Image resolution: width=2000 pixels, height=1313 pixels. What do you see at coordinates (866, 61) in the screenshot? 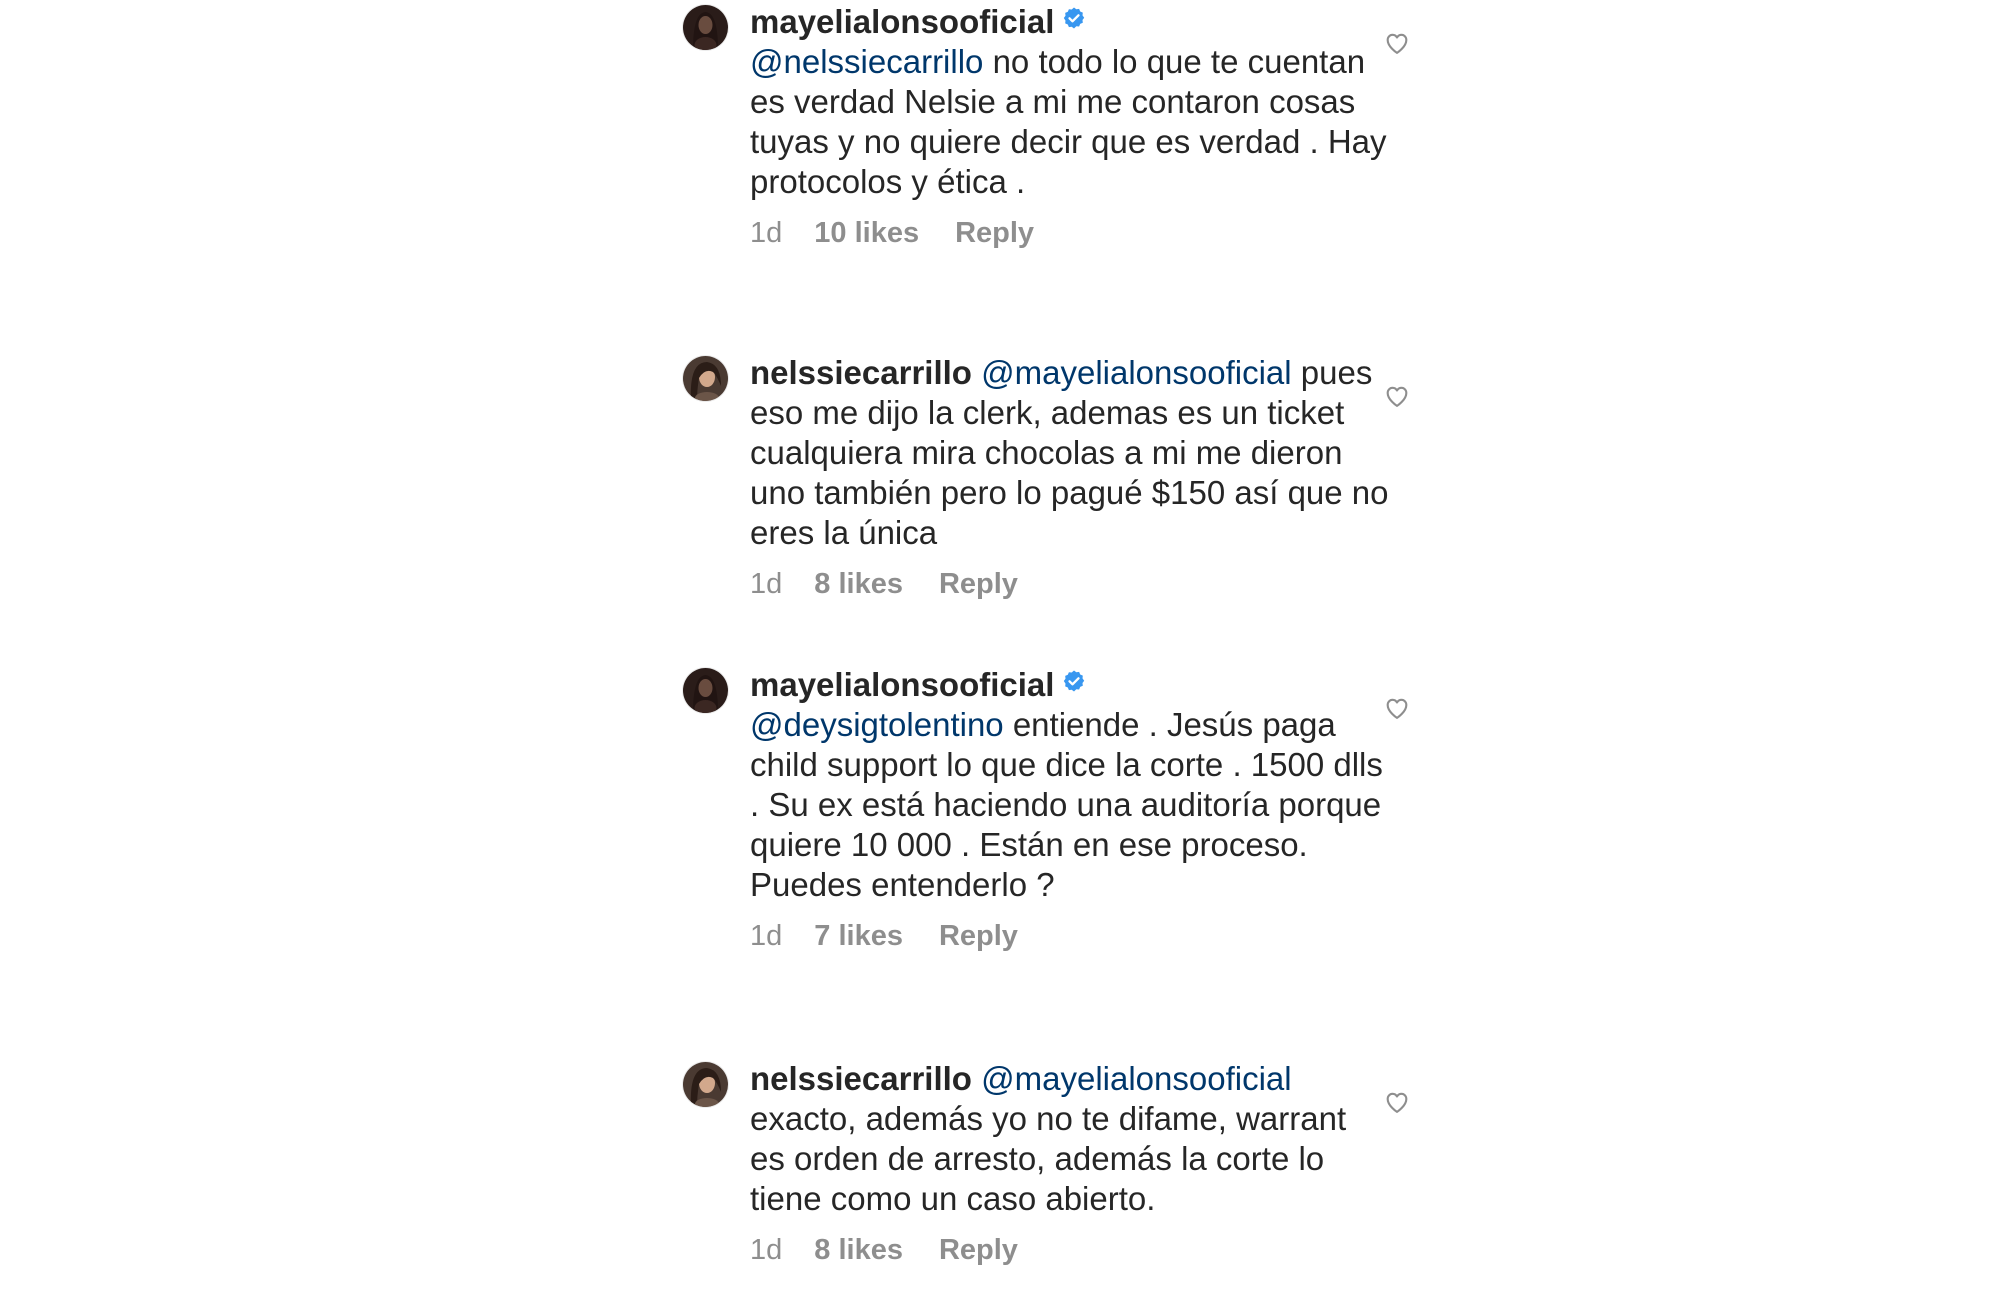
I see `mention-link: @nelssiecarrillo` at bounding box center [866, 61].